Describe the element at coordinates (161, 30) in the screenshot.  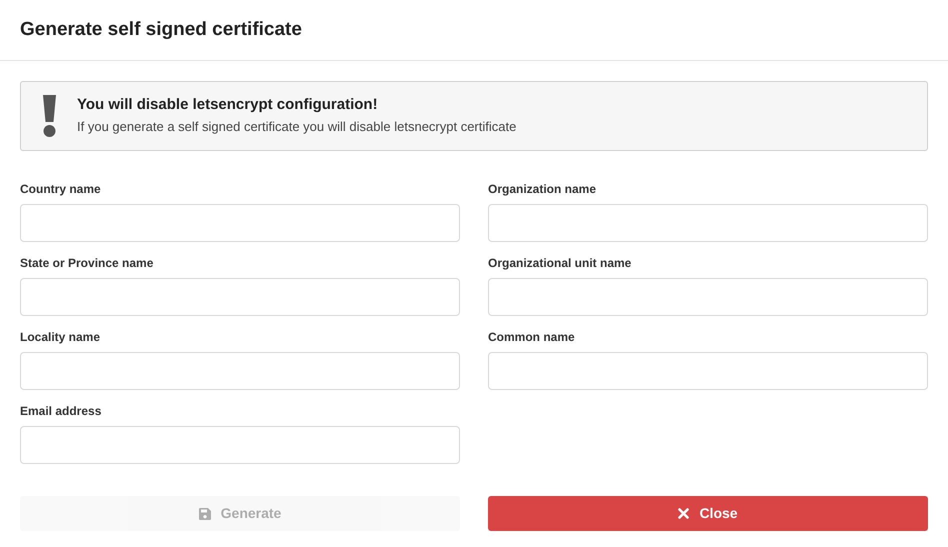
I see `dialog-title: Generate self signed certificate` at that location.